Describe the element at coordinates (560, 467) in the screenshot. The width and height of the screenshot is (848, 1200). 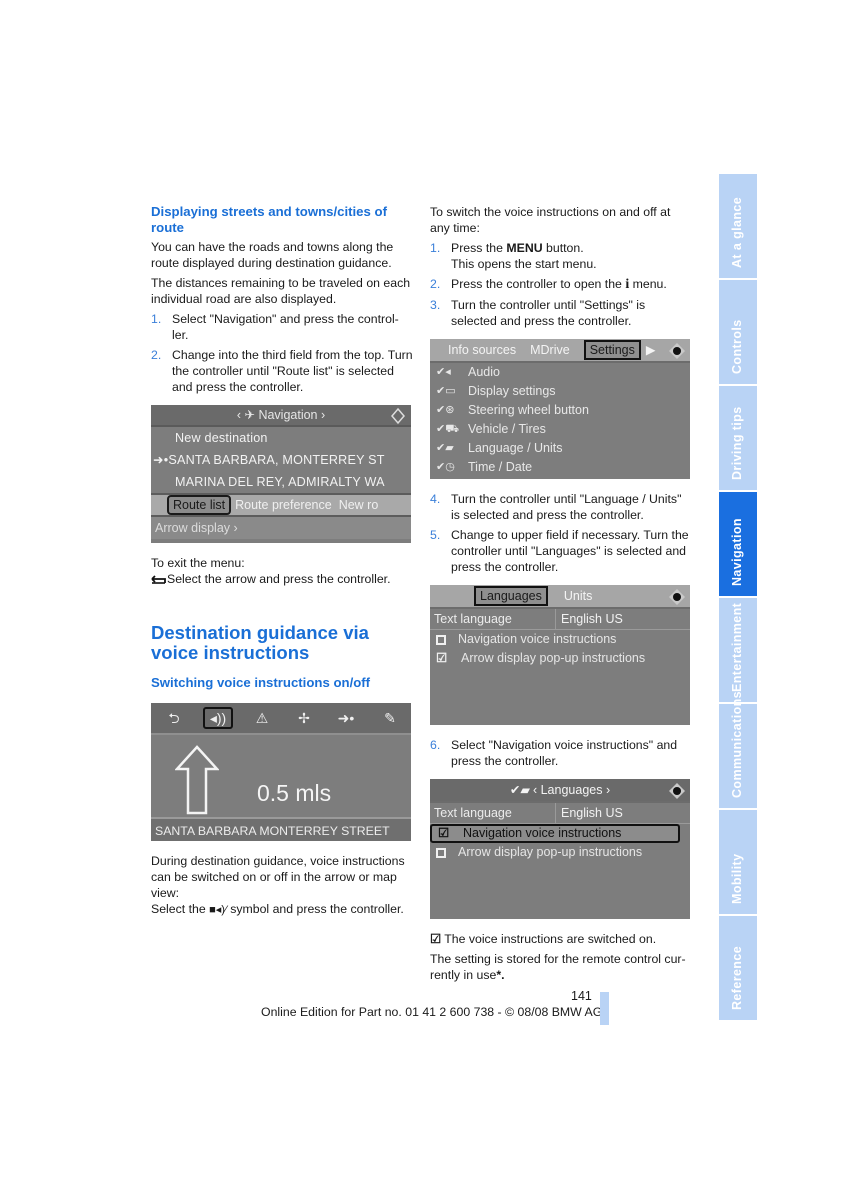
I see `settings-item-time: ✔◷ Time / Date` at that location.